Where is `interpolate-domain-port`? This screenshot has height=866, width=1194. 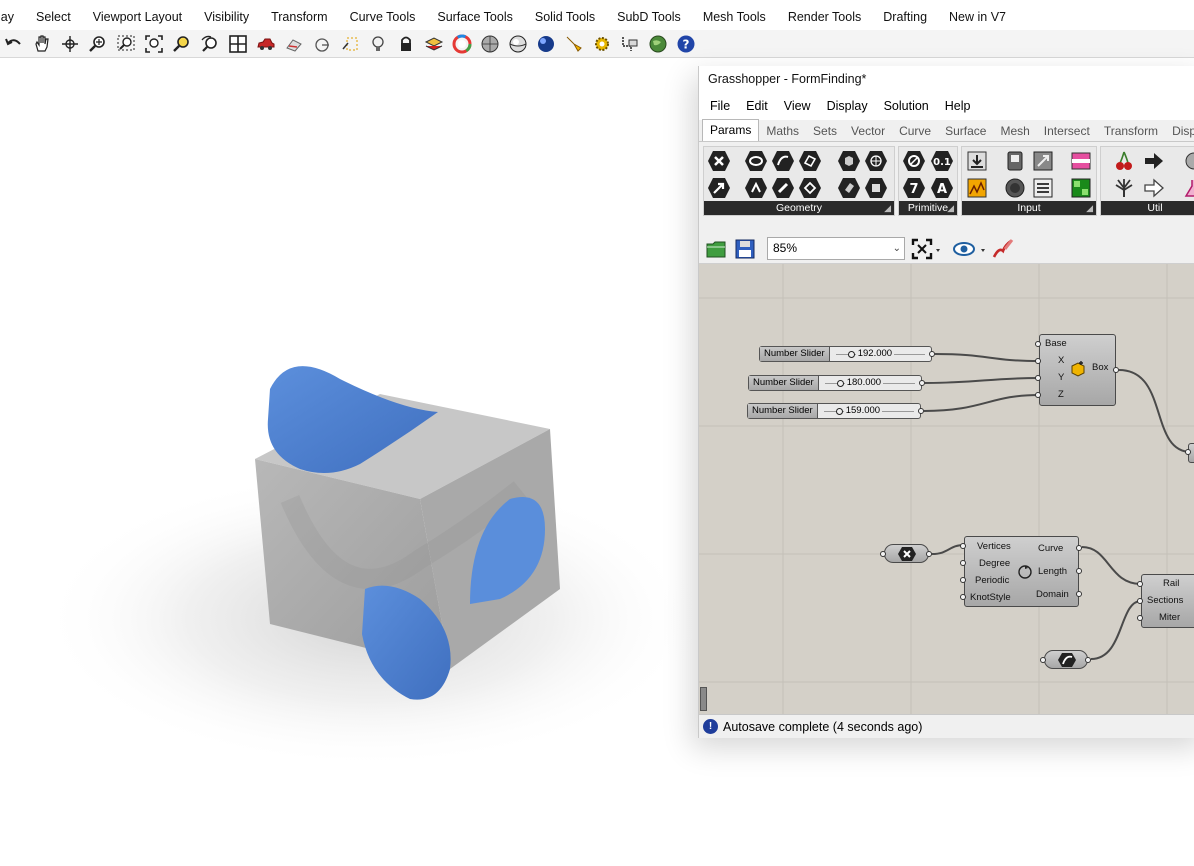
interpolate-domain-port is located at coordinates (1079, 594).